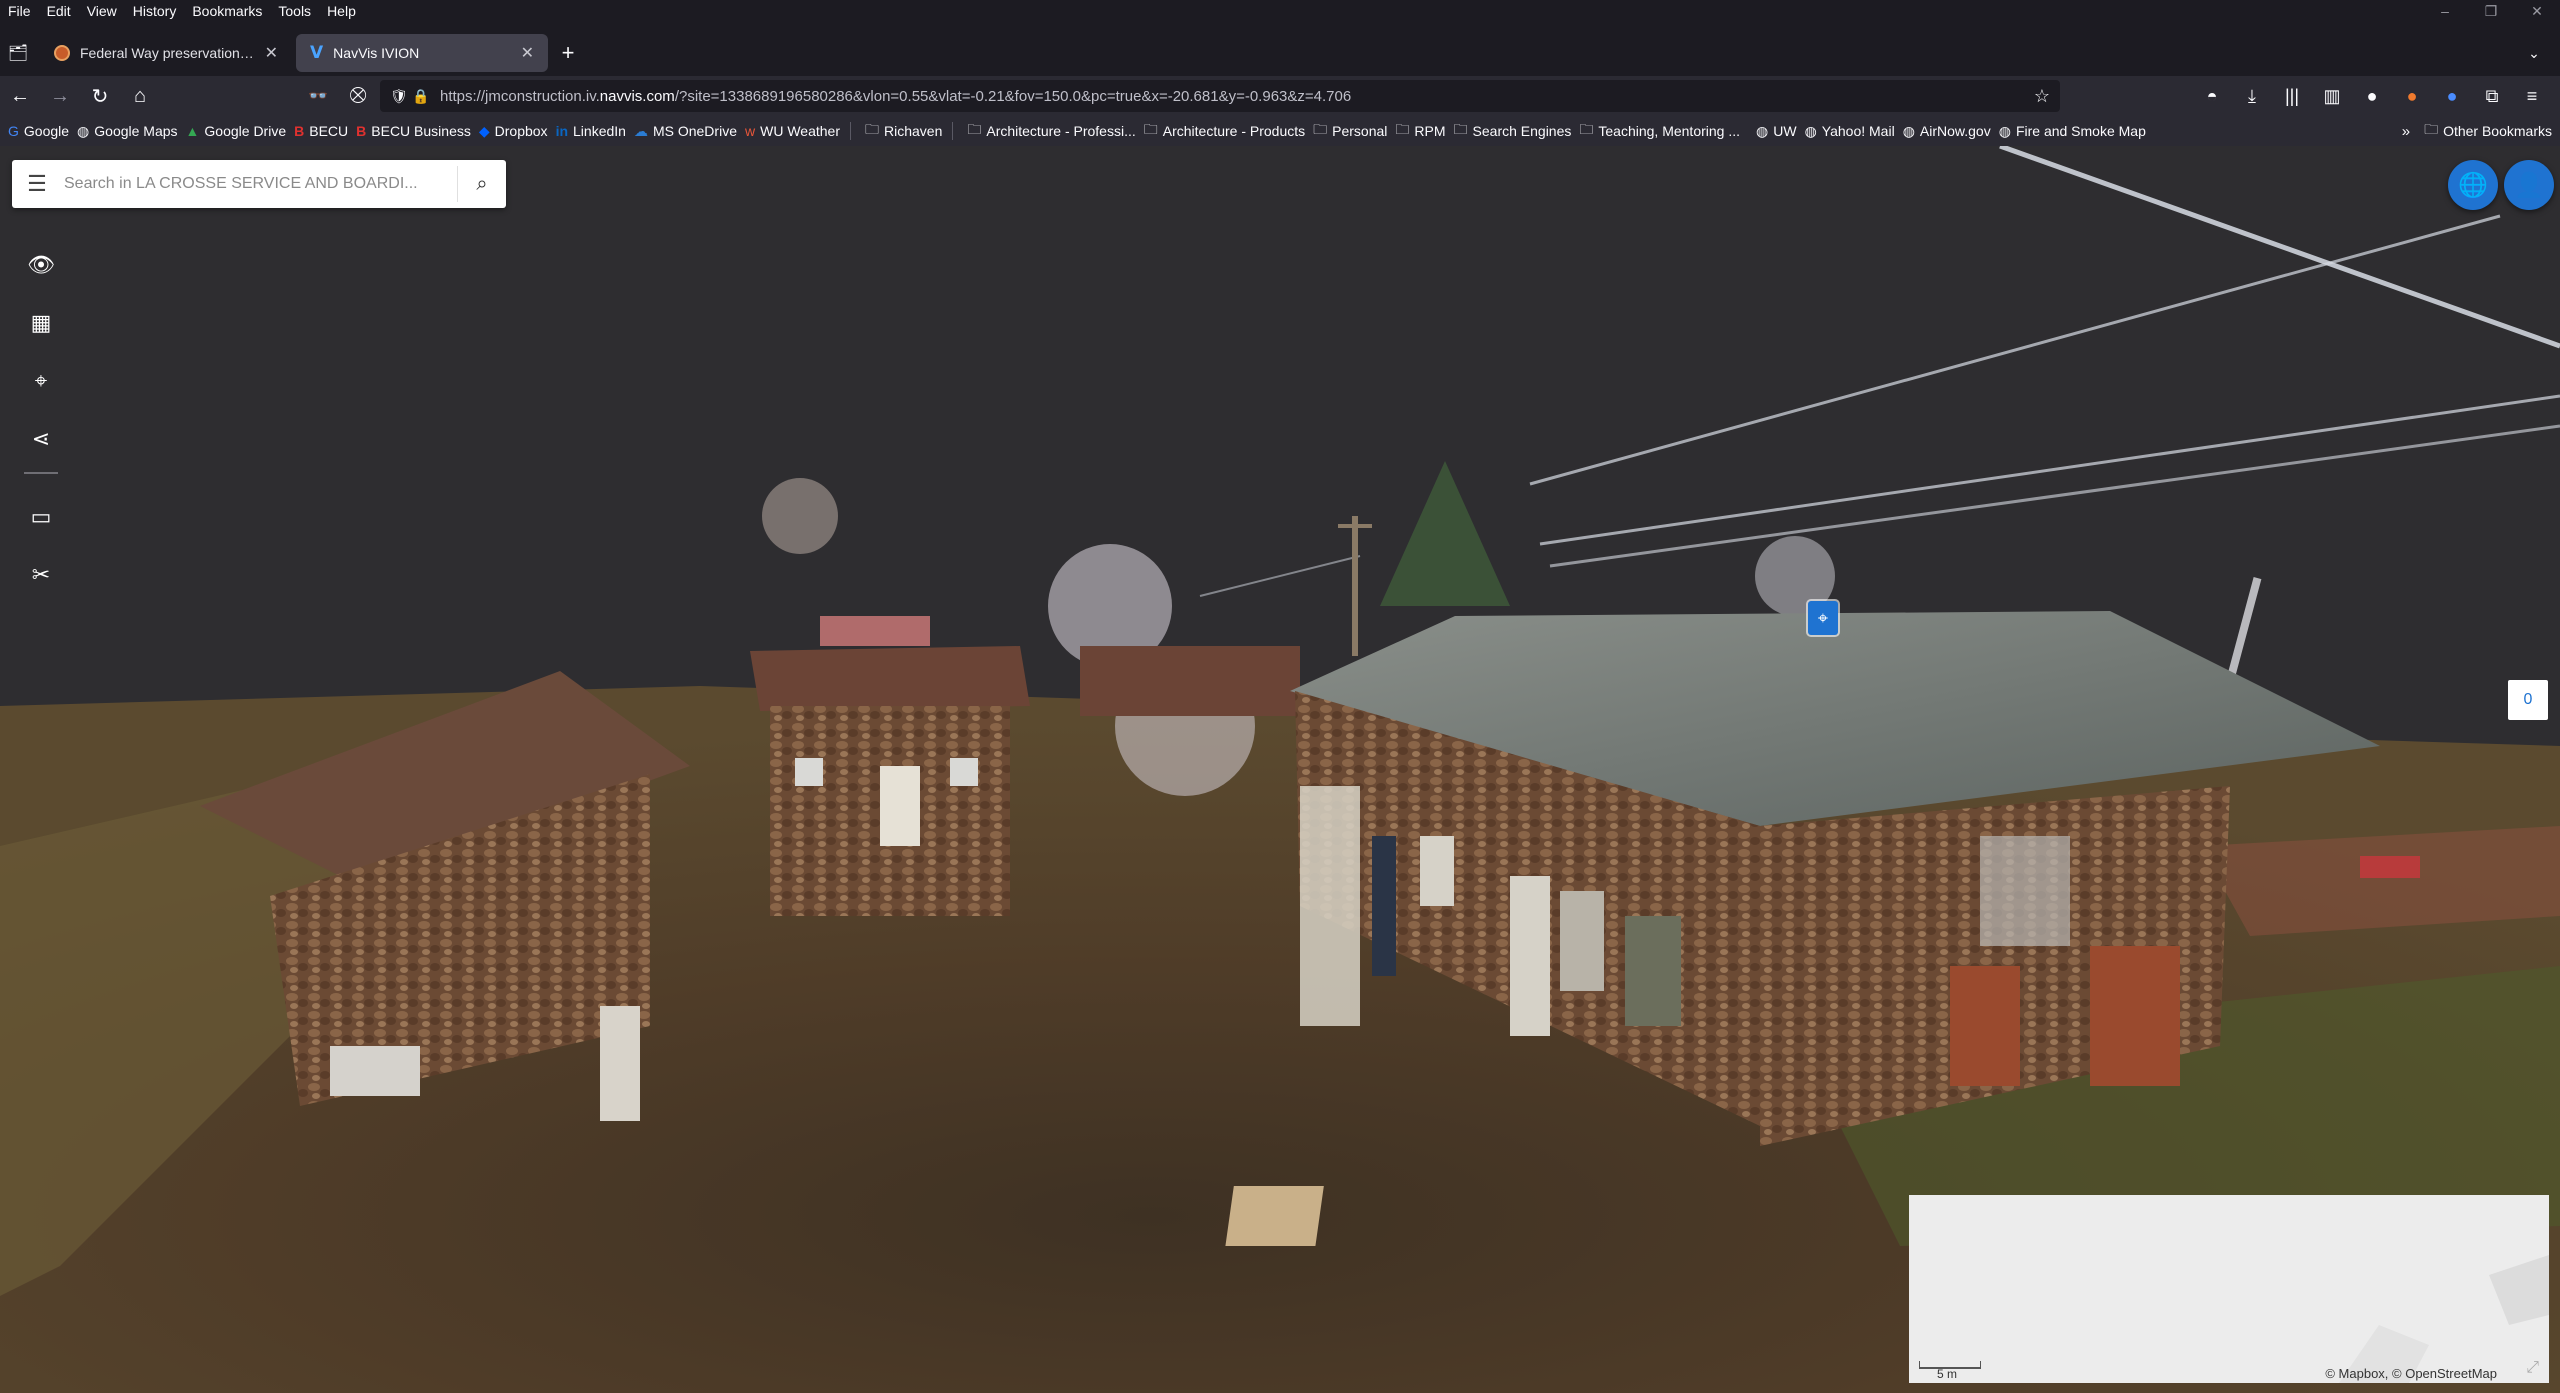 The height and width of the screenshot is (1393, 2560). Describe the element at coordinates (481, 184) in the screenshot. I see `search-icon: ⌕` at that location.